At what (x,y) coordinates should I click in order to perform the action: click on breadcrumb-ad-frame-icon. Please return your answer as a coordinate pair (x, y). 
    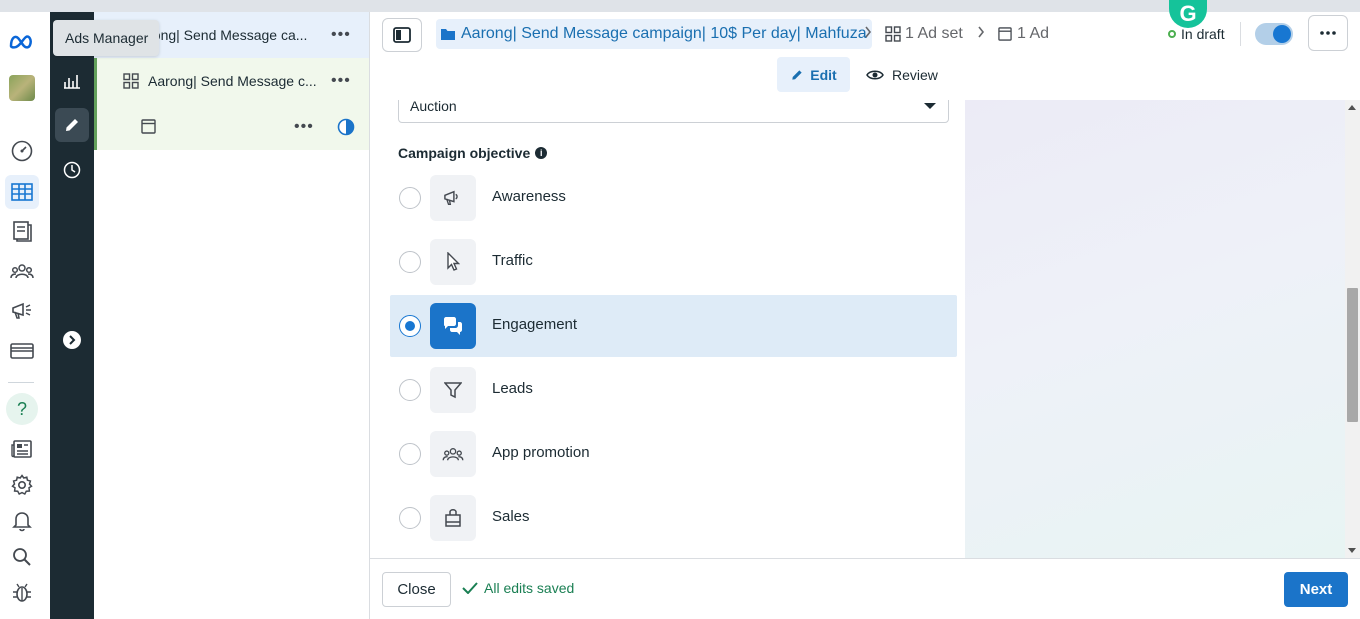
    Looking at the image, I should click on (1005, 34).